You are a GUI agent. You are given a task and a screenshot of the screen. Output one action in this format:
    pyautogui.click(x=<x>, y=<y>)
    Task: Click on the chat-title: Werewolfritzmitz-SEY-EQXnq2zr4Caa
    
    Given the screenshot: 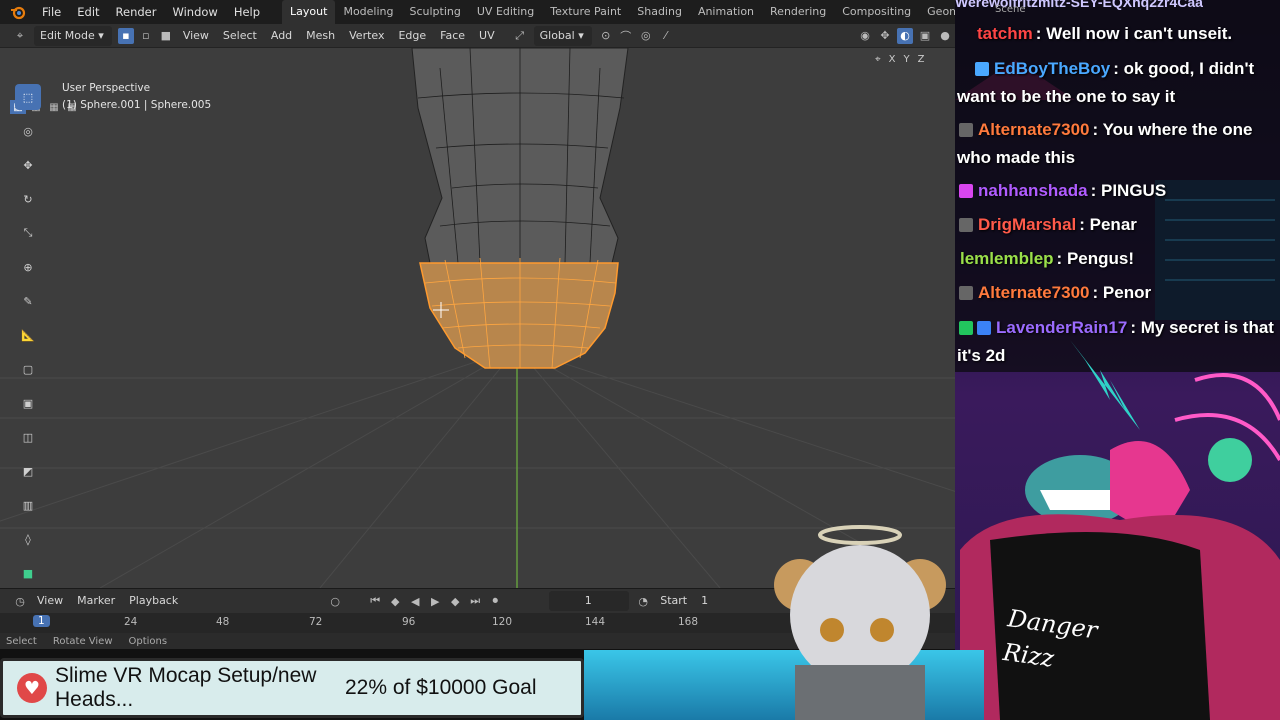 What is the action you would take?
    pyautogui.click(x=1079, y=5)
    